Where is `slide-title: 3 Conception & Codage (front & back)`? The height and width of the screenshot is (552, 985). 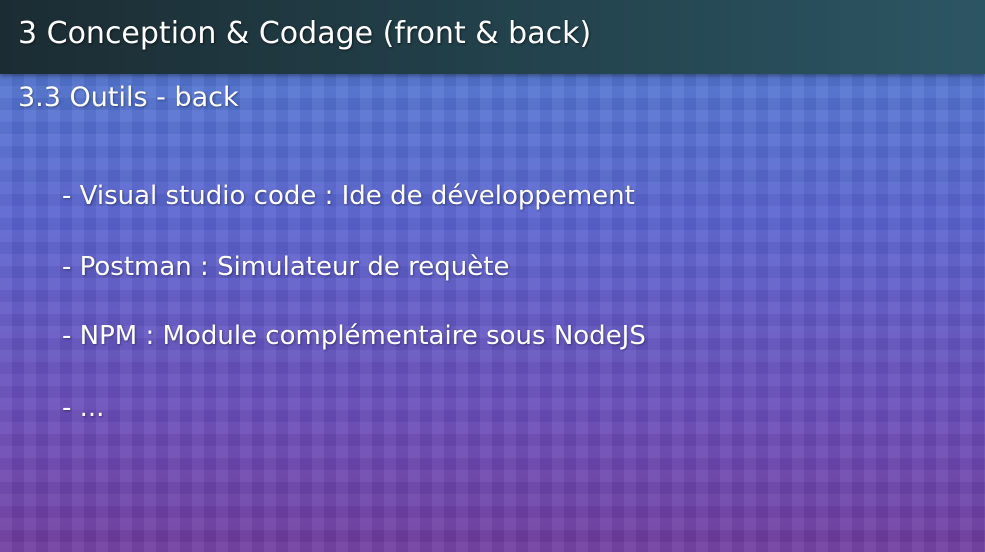
slide-title: 3 Conception & Codage (front & back) is located at coordinates (305, 33).